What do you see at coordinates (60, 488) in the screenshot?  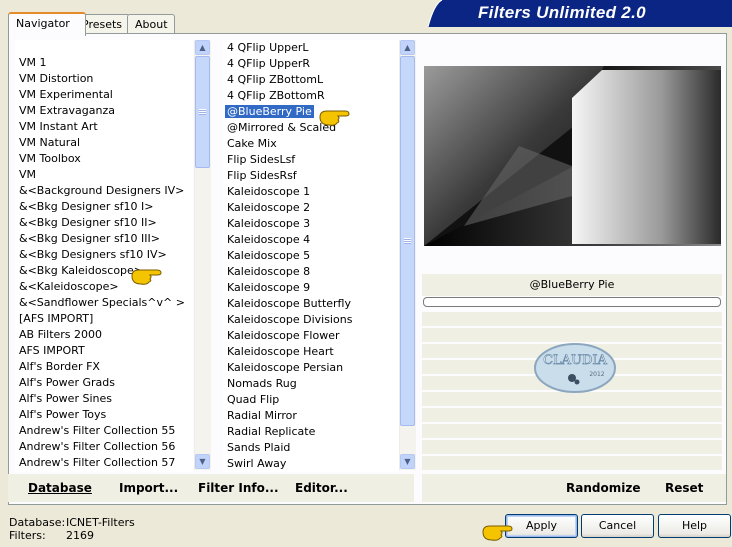 I see `database-button: Database` at bounding box center [60, 488].